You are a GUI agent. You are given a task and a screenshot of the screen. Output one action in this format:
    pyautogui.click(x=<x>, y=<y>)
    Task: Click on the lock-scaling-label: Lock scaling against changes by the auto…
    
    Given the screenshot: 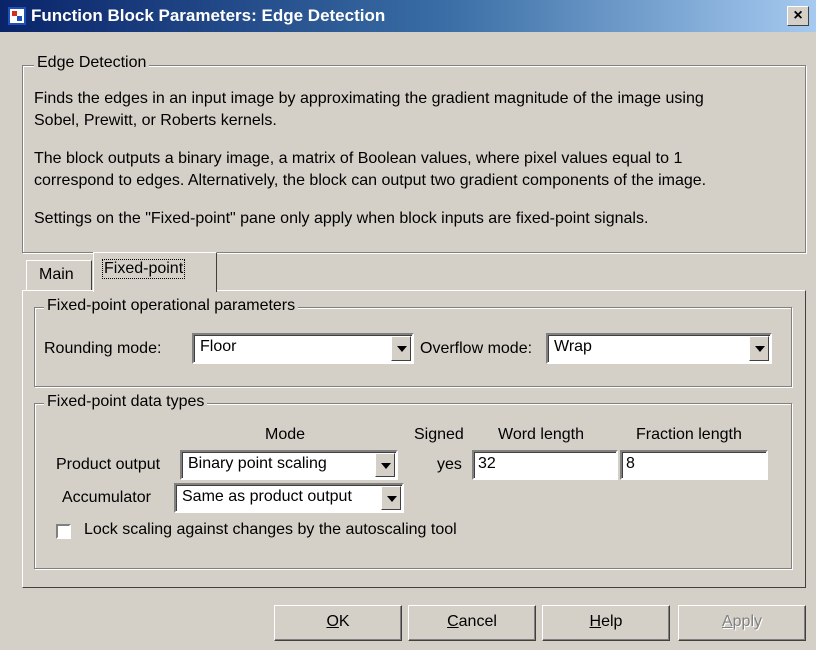 What is the action you would take?
    pyautogui.click(x=270, y=530)
    